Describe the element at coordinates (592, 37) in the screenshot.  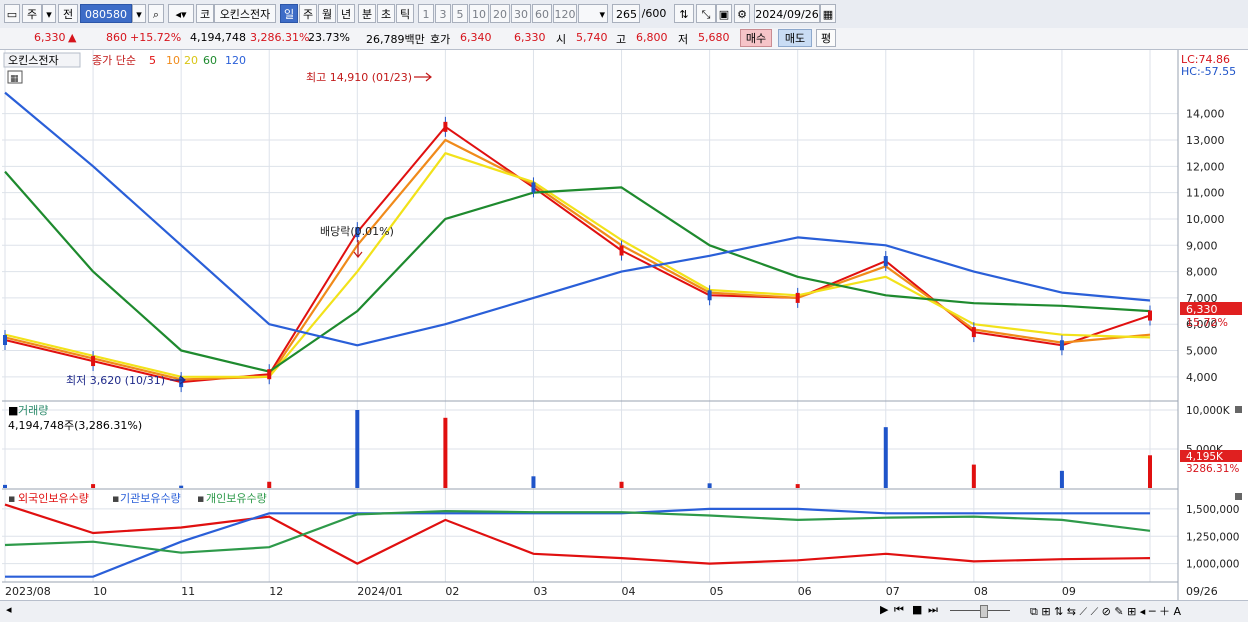
I see `open-price: 5,740` at that location.